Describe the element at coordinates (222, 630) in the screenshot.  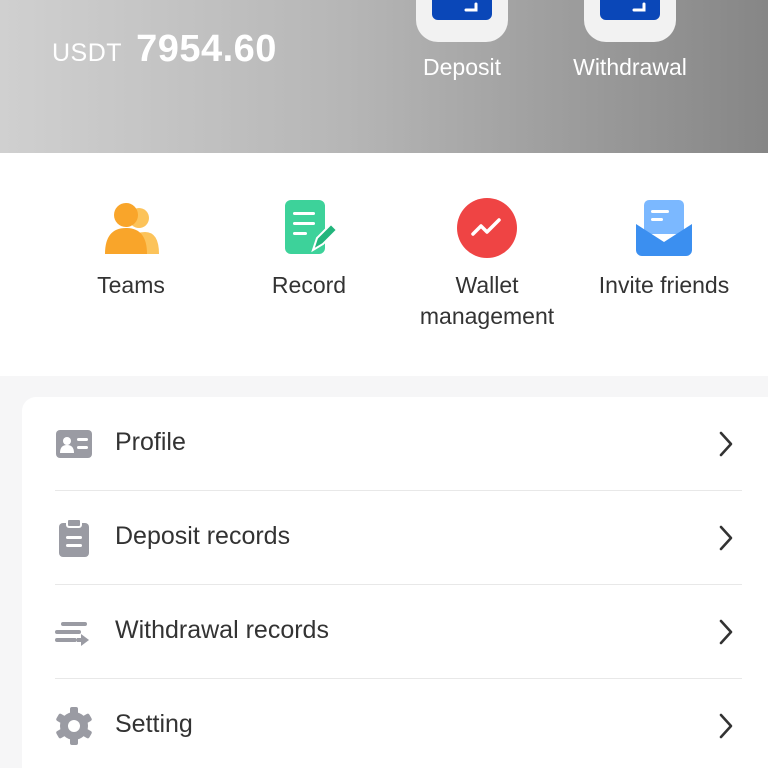
I see `menu-item-label: Withdrawal records` at that location.